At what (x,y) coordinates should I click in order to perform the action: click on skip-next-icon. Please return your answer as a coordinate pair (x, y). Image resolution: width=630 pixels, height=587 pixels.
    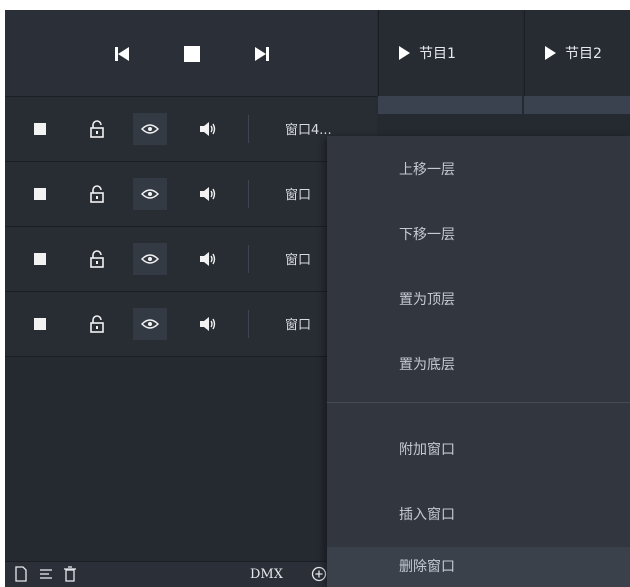
    Looking at the image, I should click on (262, 54).